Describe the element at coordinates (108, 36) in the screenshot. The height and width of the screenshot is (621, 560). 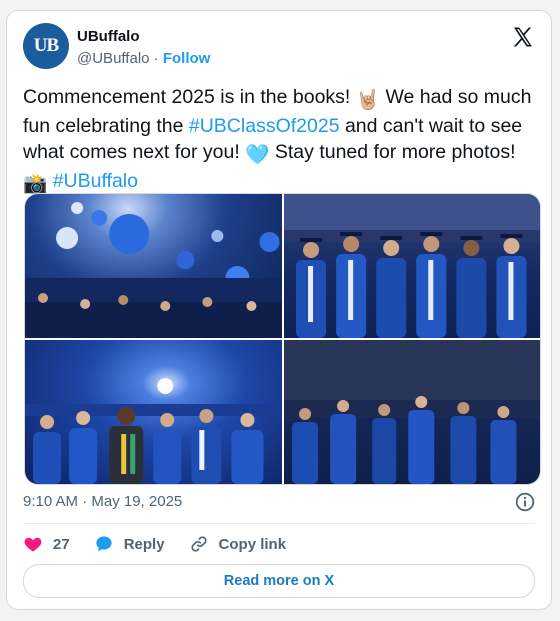
I see `author-display-name: UBuffalo` at that location.